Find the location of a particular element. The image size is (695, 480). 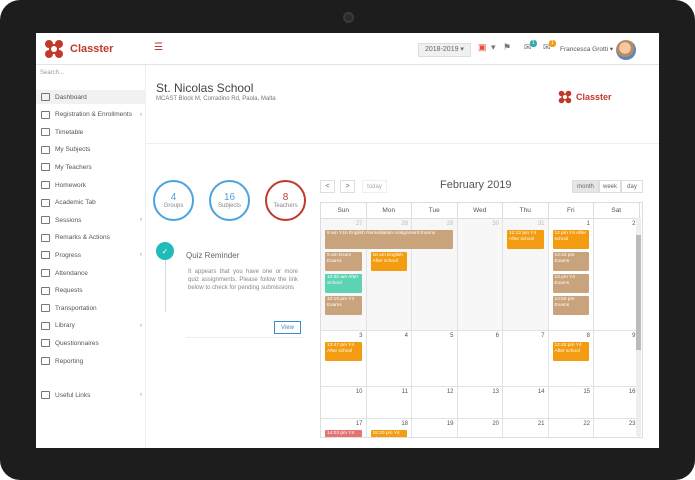

calendar-event: 13:55 pm Exams is located at coordinates (570, 305).